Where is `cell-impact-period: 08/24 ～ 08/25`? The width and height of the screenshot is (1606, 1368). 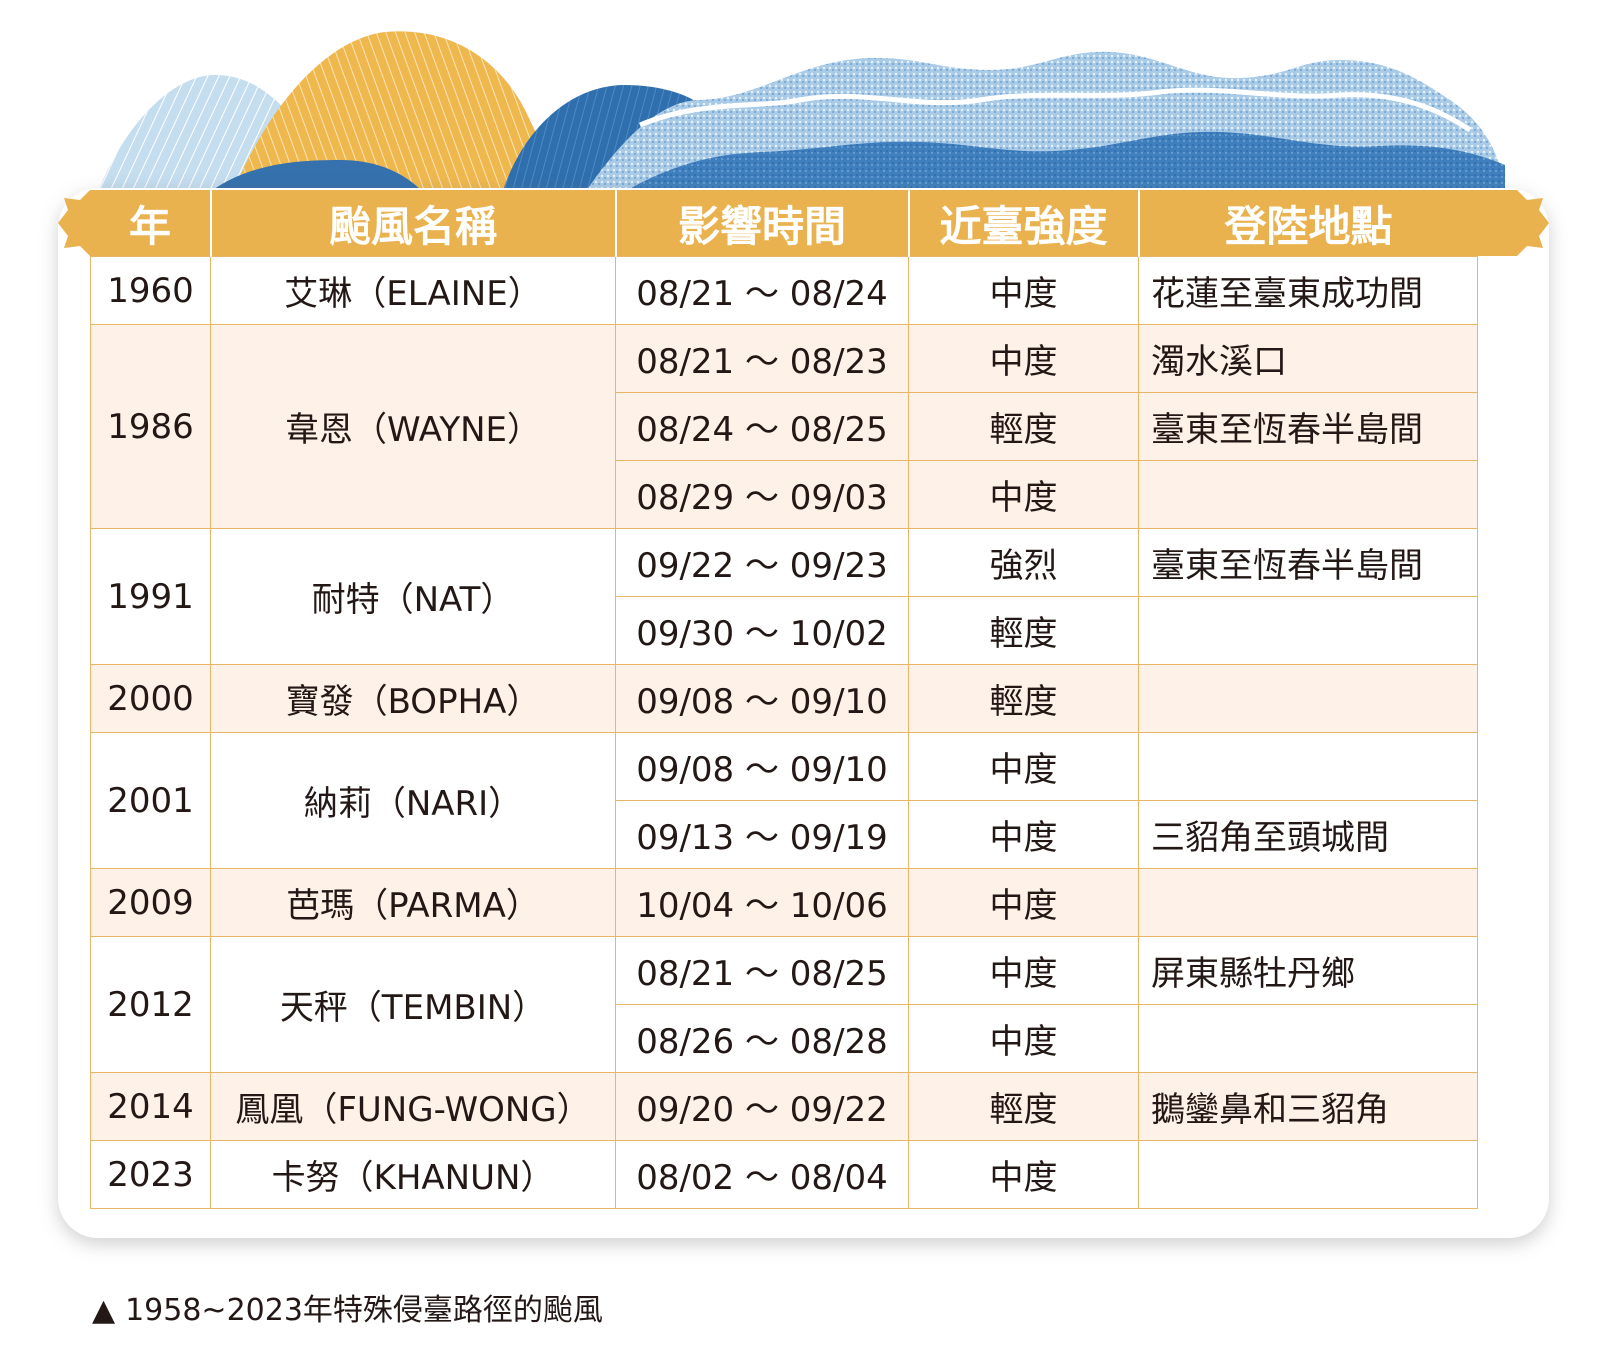 cell-impact-period: 08/24 ～ 08/25 is located at coordinates (762, 426).